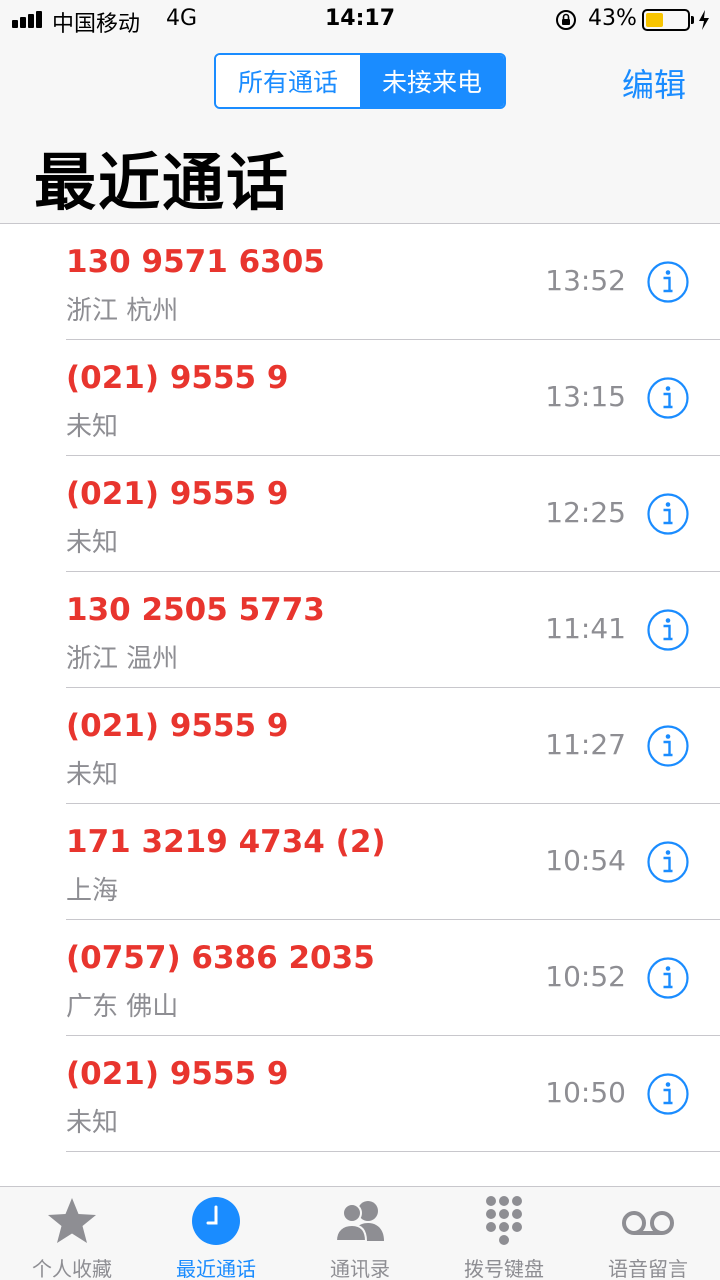 Image resolution: width=720 pixels, height=1280 pixels. I want to click on call-time: 12:25, so click(585, 512).